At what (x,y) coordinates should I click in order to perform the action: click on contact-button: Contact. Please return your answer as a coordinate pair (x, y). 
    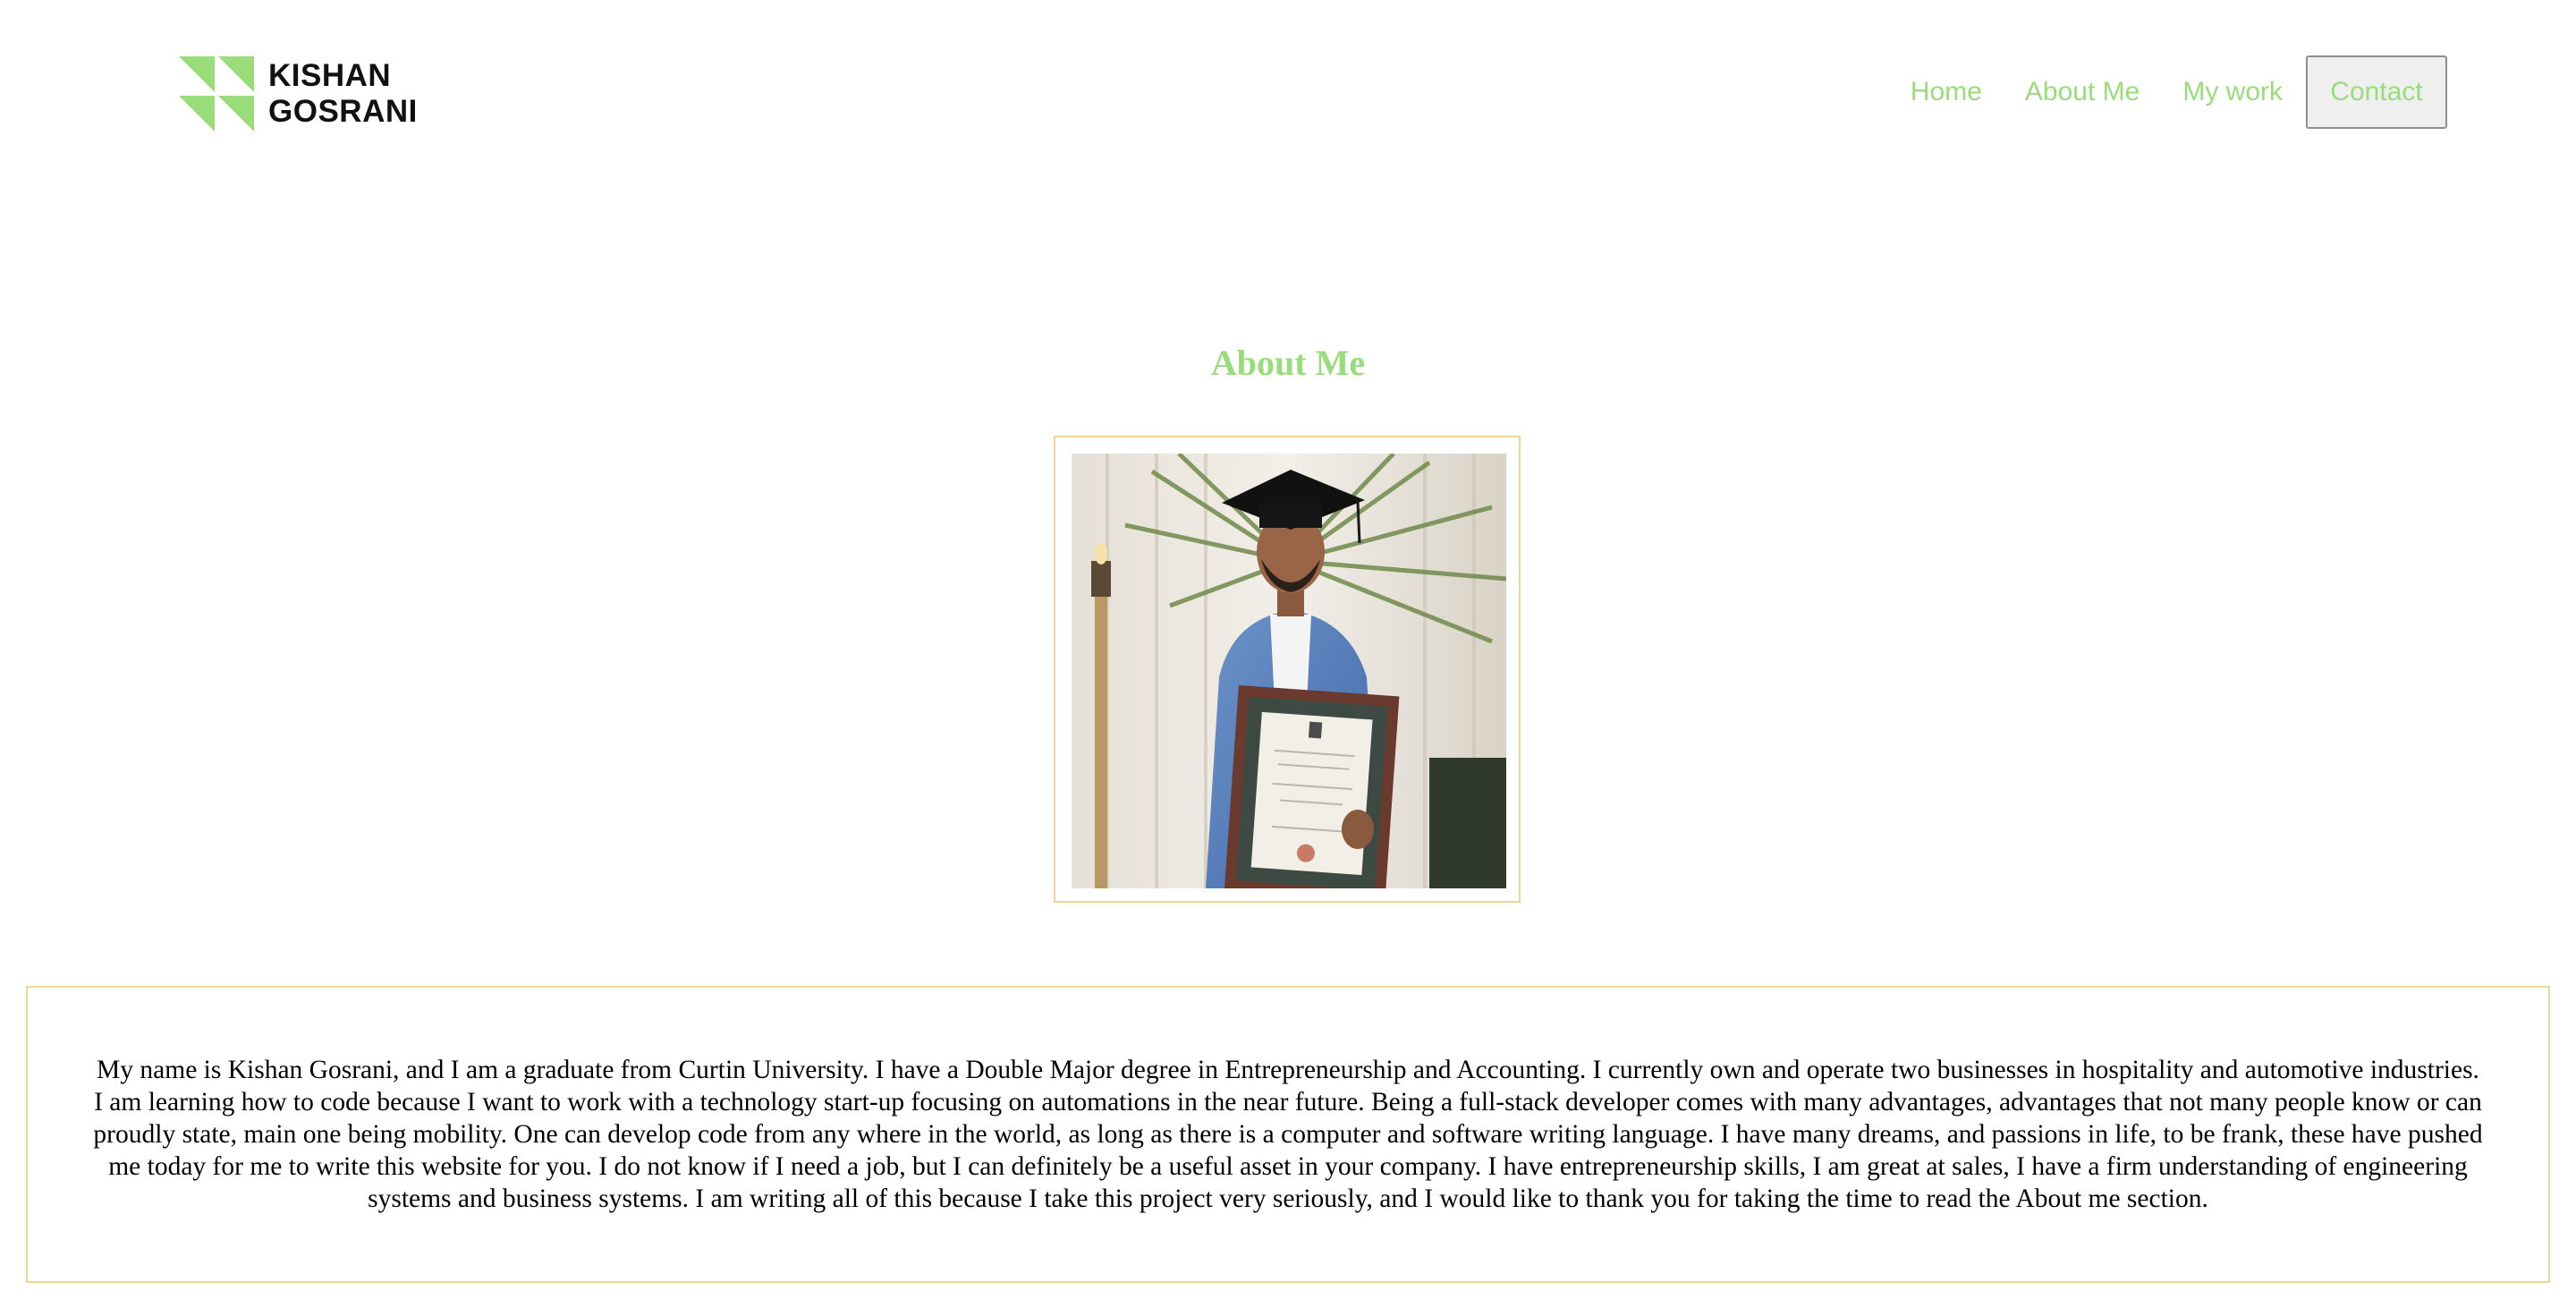
    Looking at the image, I should click on (2376, 92).